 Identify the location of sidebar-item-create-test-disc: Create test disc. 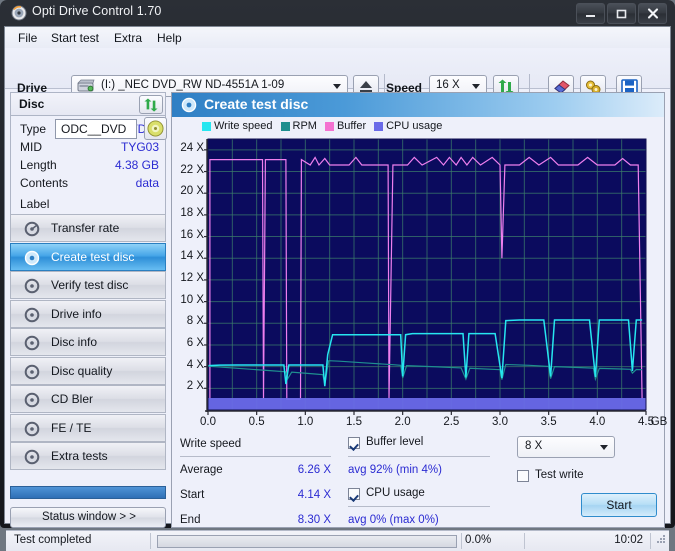
(88, 257).